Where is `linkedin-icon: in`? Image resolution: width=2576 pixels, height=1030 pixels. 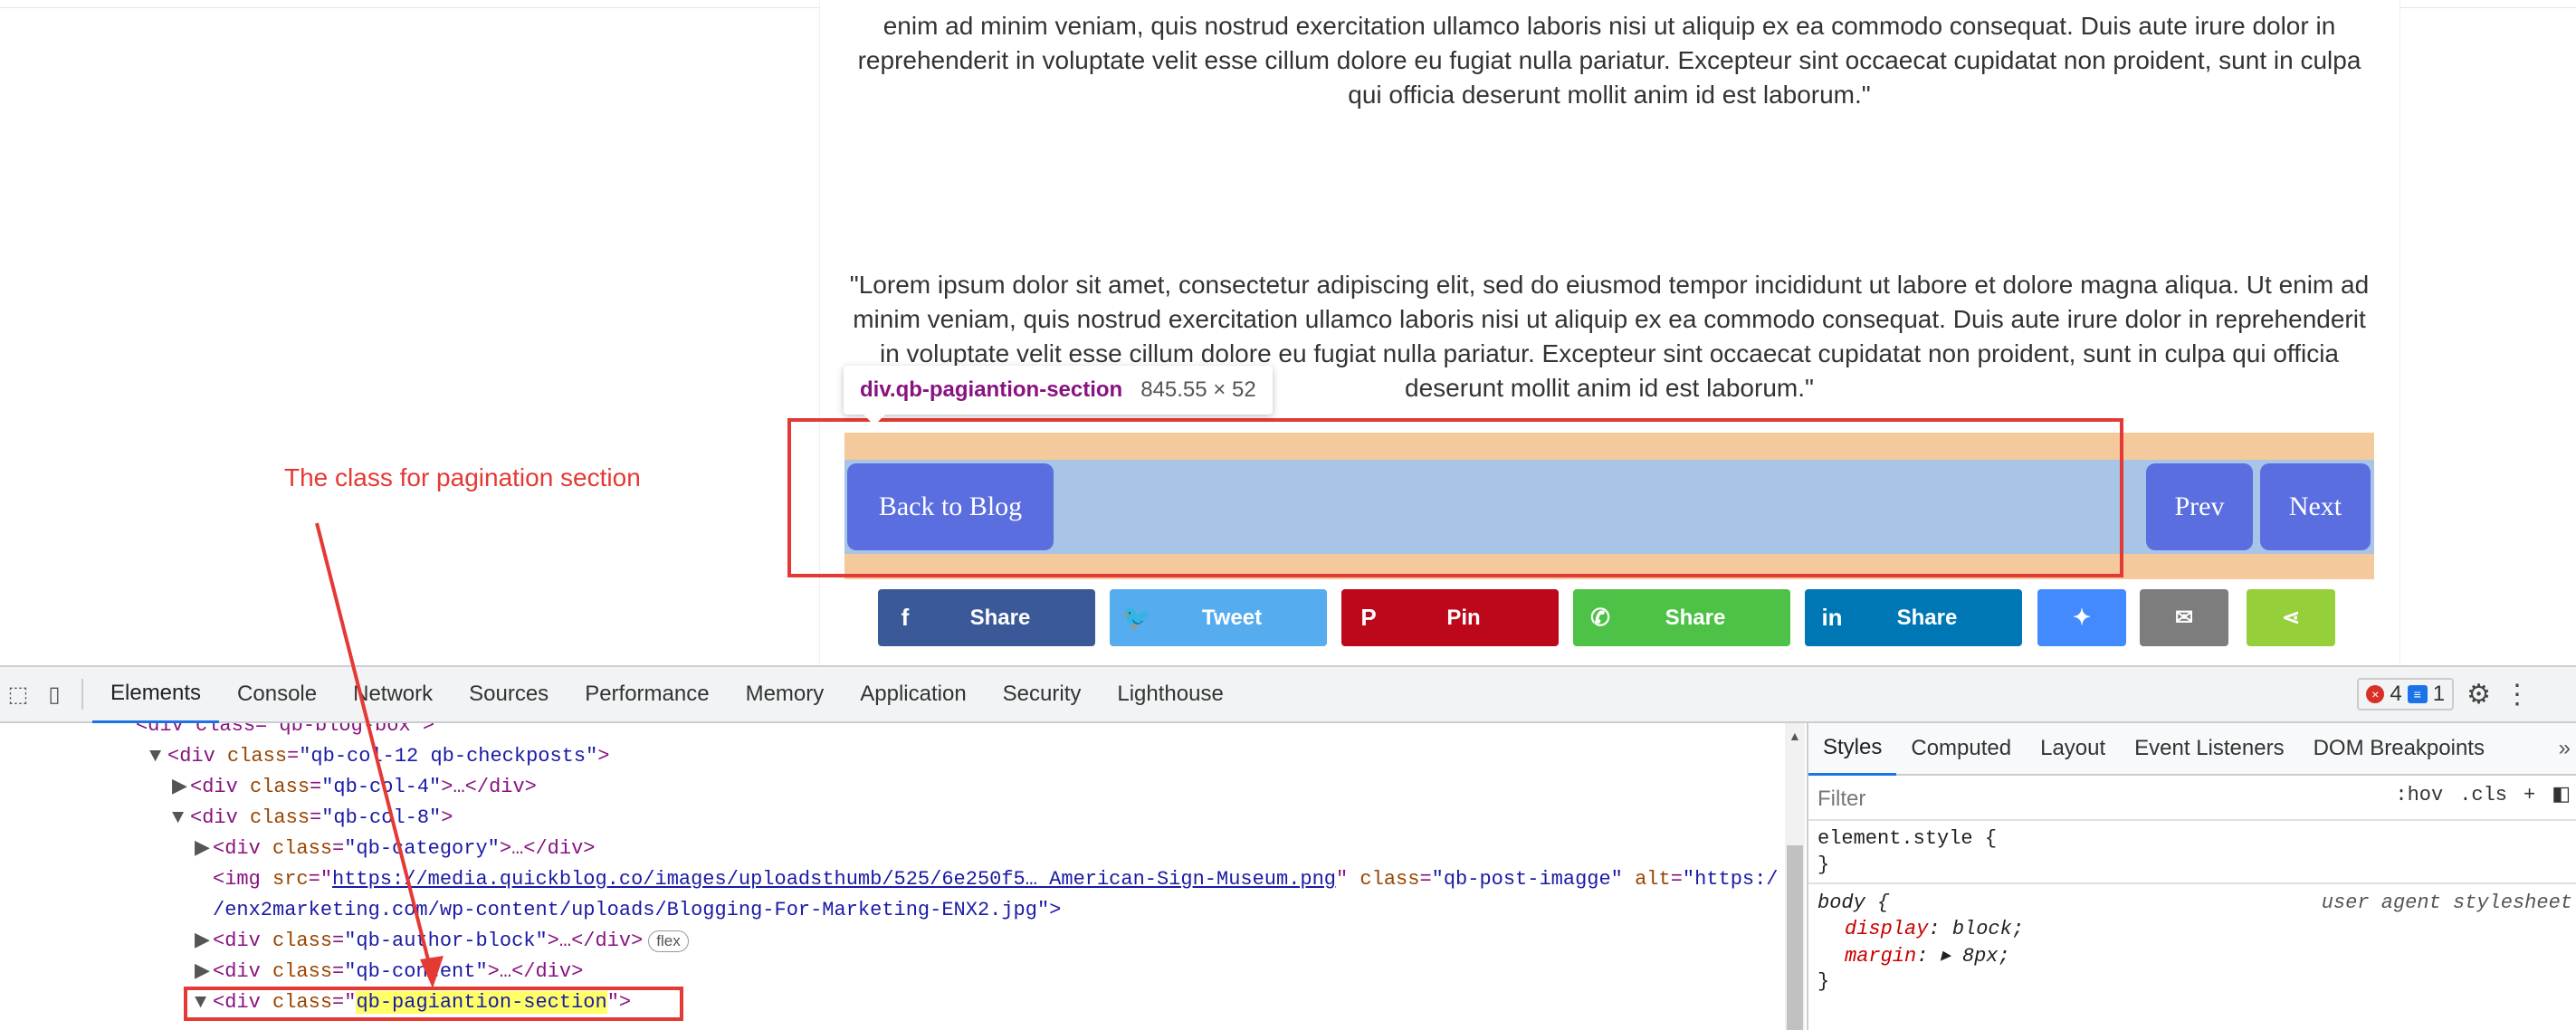
linkedin-icon: in is located at coordinates (1832, 617).